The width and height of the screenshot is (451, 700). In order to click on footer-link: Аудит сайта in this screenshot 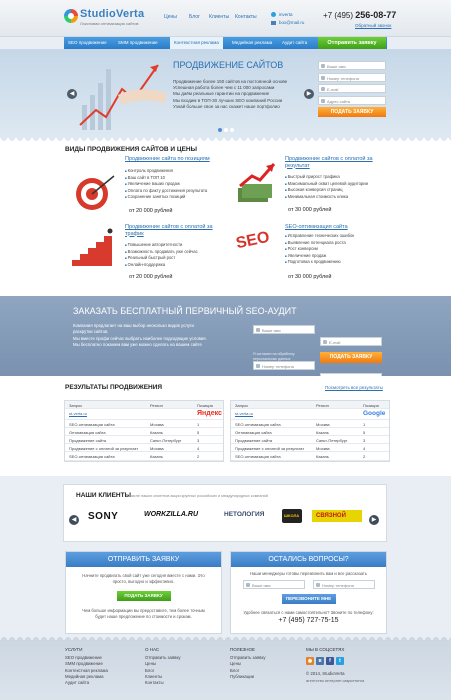, I will do `click(86, 683)`.